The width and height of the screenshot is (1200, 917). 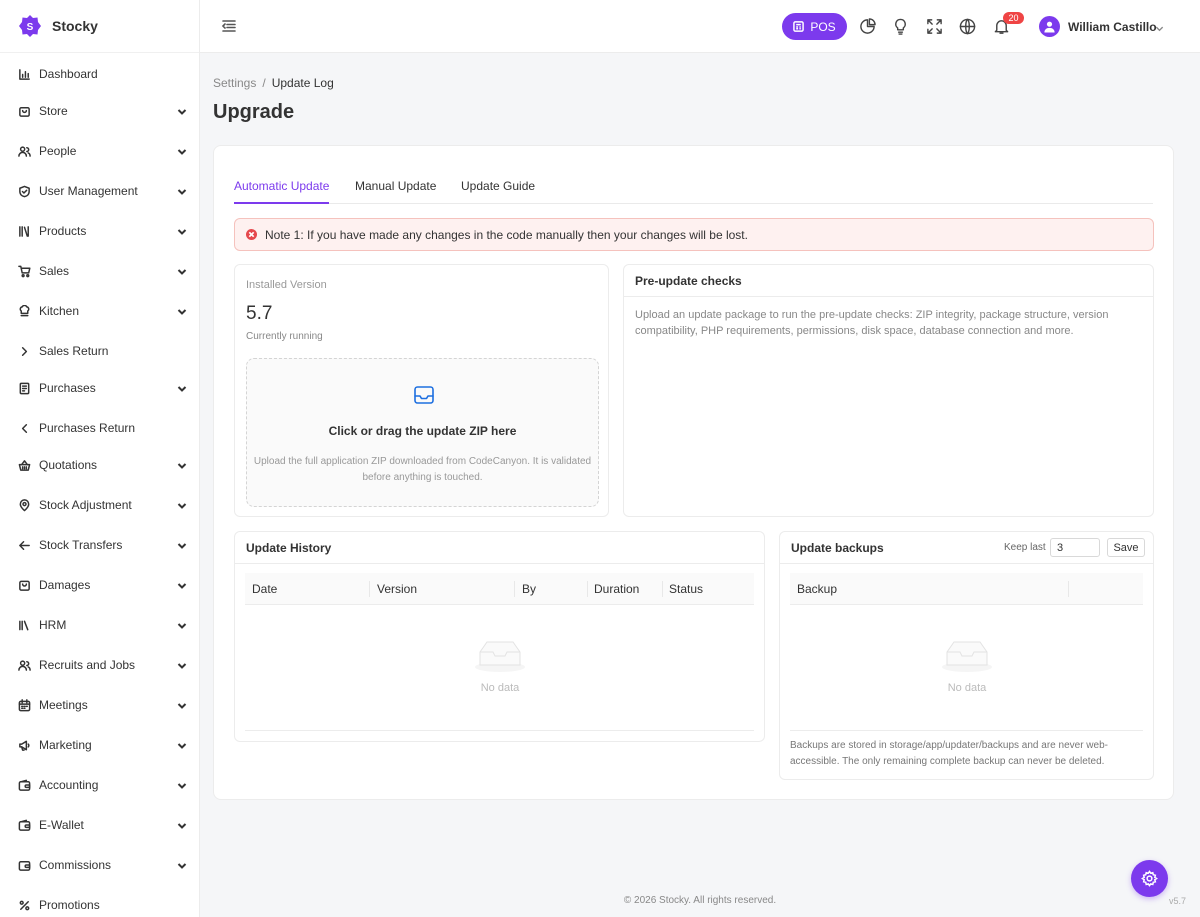 I want to click on update-history-title: Update History, so click(x=499, y=548).